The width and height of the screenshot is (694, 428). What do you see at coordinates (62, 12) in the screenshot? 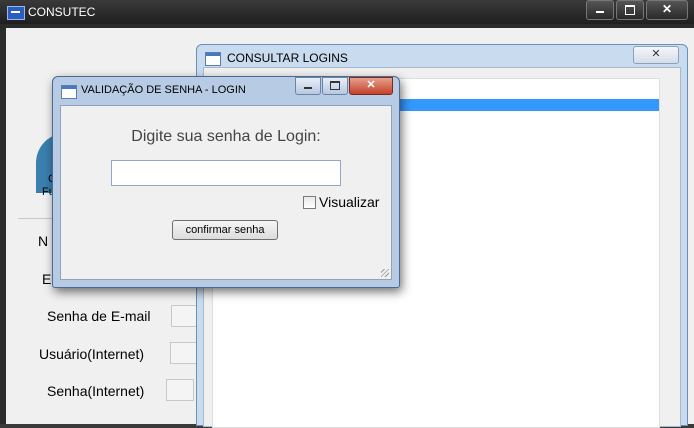
I see `main-window-title: CONSUTEC` at bounding box center [62, 12].